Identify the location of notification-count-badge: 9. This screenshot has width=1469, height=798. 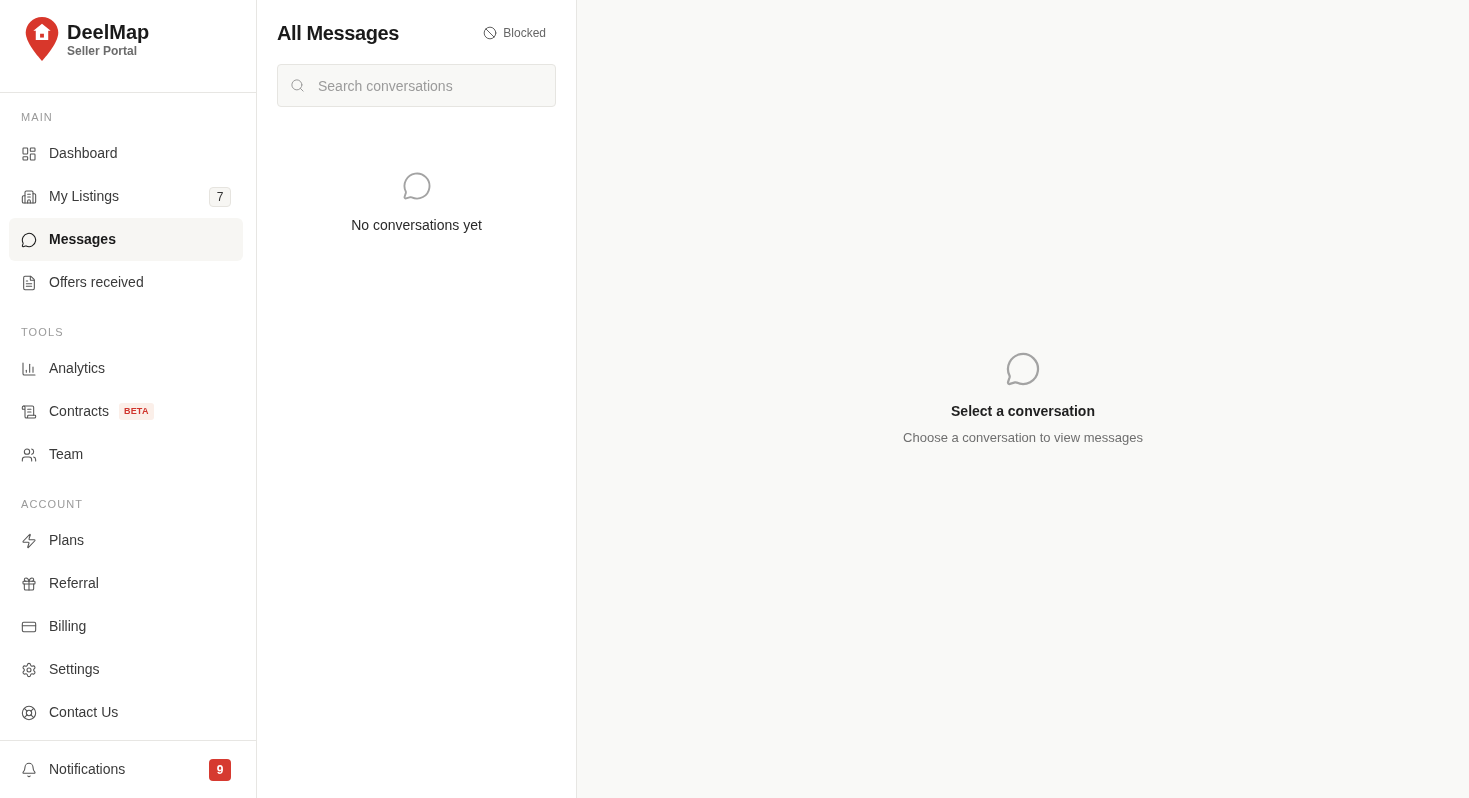
(220, 769).